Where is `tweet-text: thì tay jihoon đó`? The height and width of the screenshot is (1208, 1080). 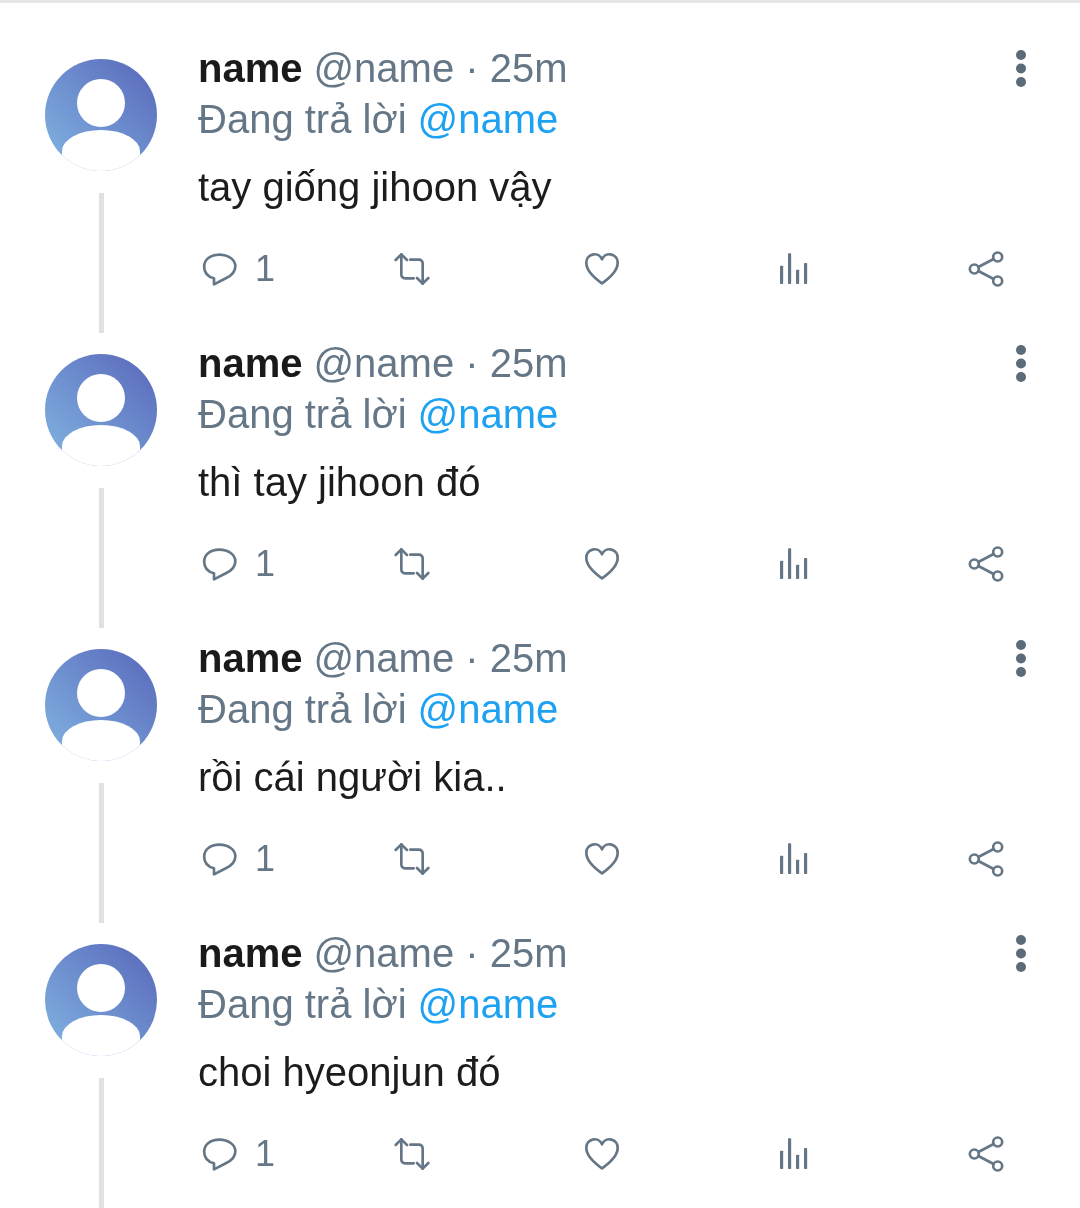 tweet-text: thì tay jihoon đó is located at coordinates (339, 482).